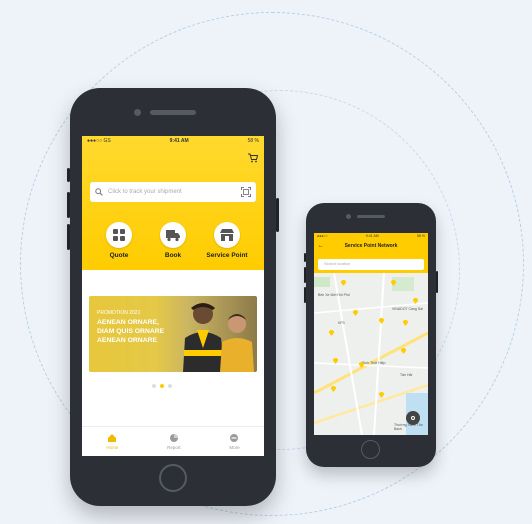  Describe the element at coordinates (173, 255) in the screenshot. I see `service-book-label: Book` at that location.